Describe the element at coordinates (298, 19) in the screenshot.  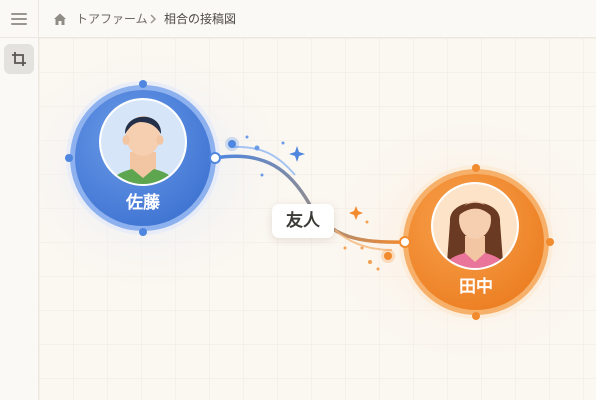
I see `top-bar: トアファーム 相合の接稿図` at that location.